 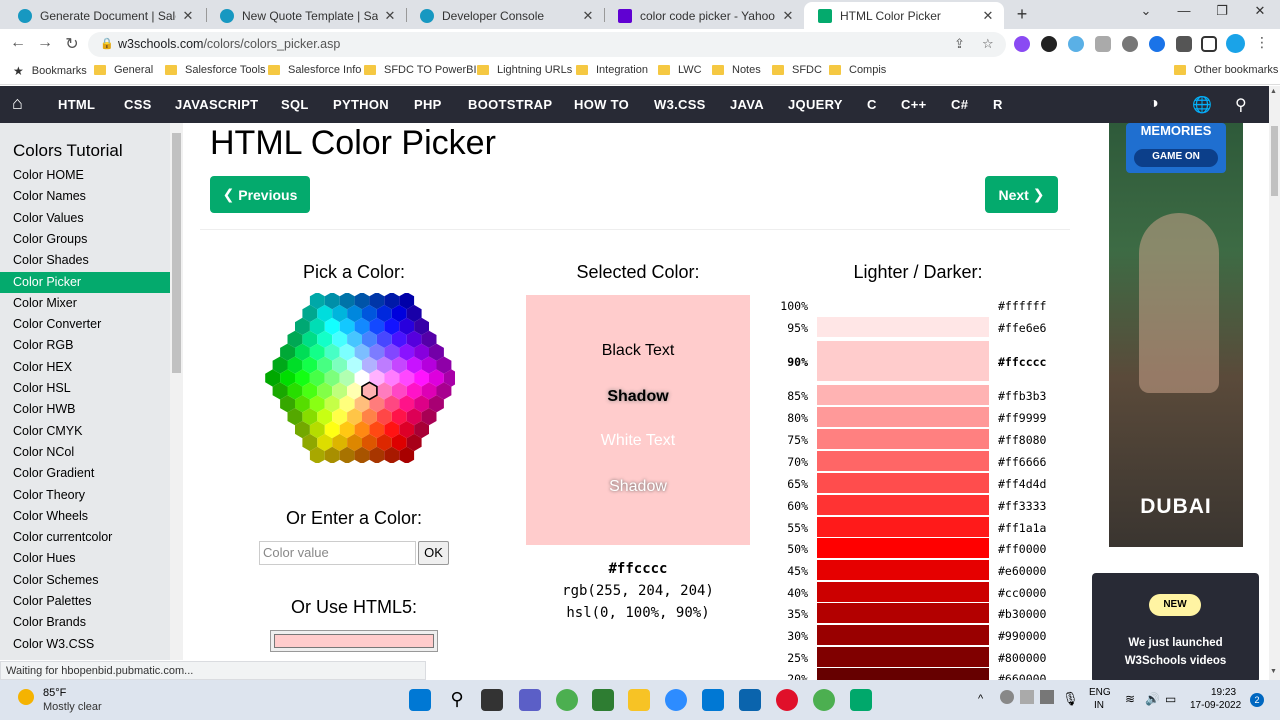 I want to click on advertisement: MEMORIES GAME ON DUBAI, so click(x=1176, y=335).